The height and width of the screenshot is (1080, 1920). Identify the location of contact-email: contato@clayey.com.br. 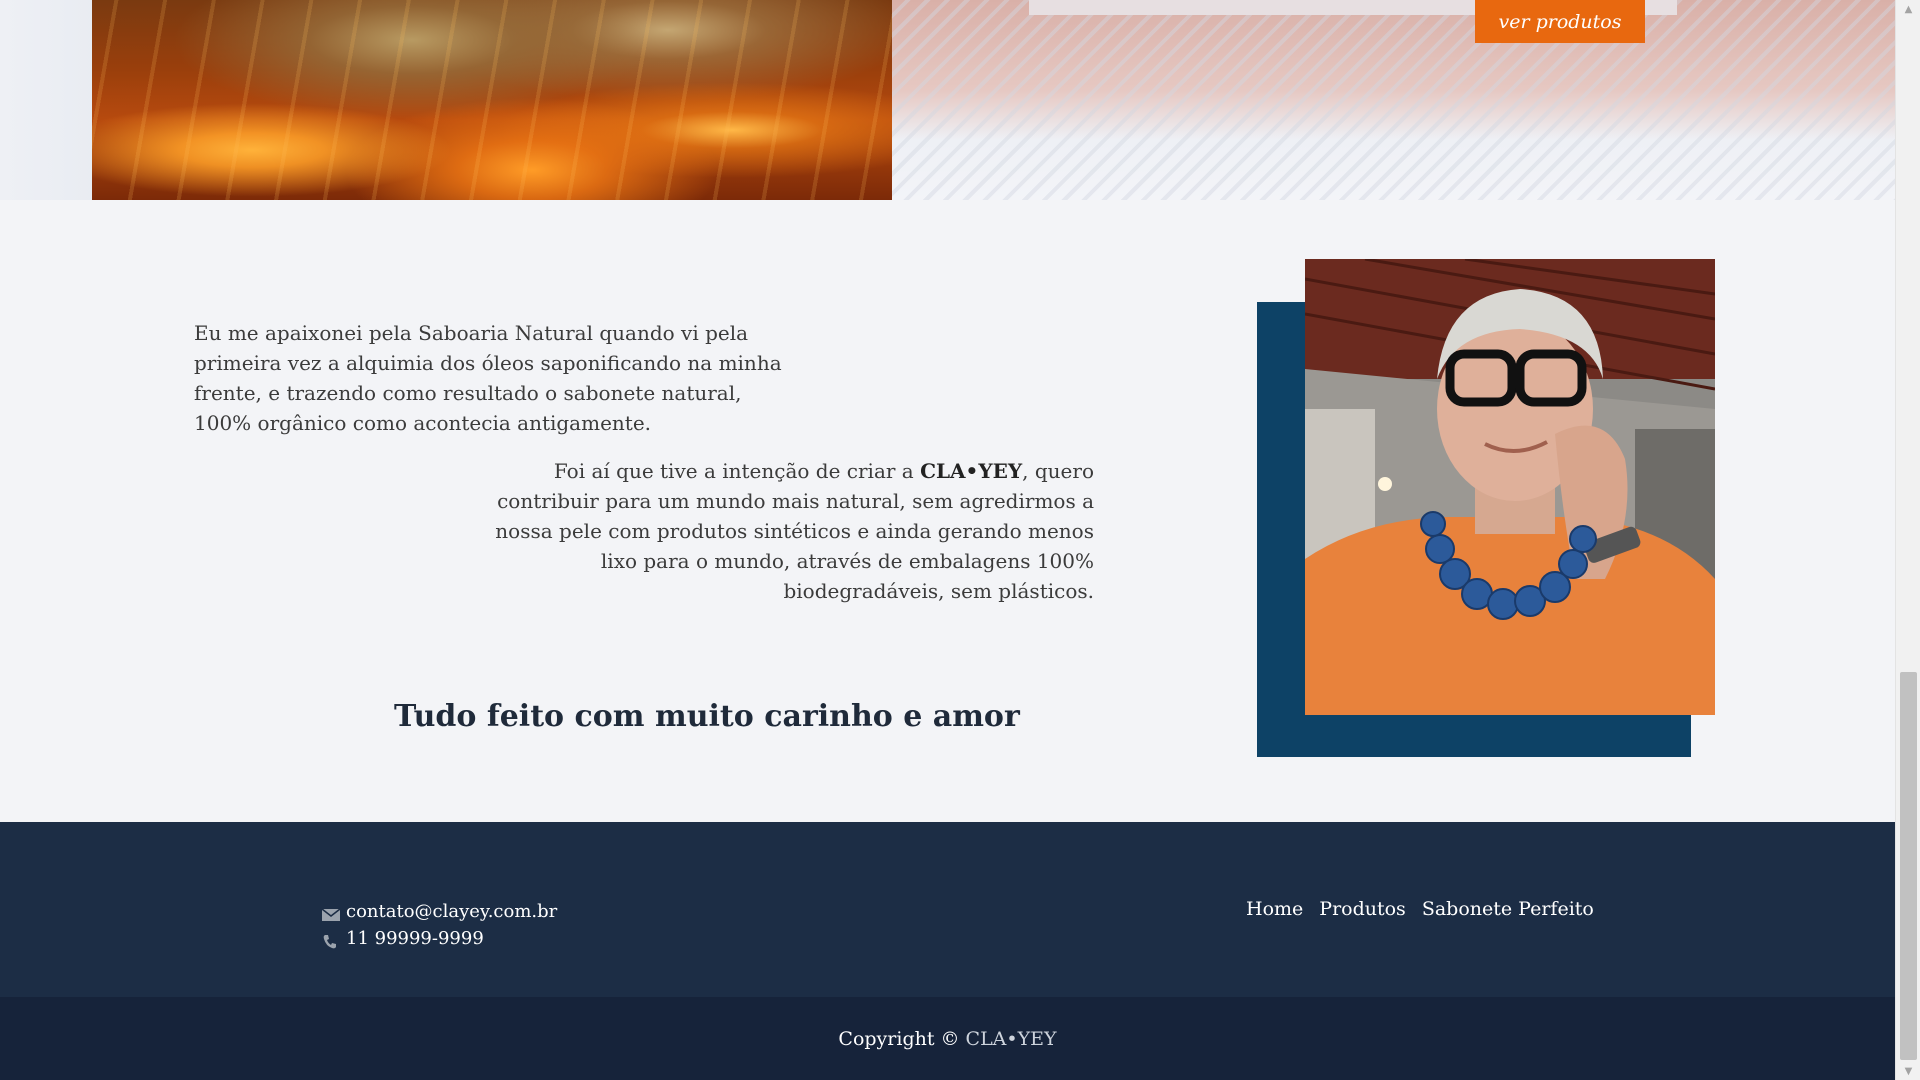
(451, 911).